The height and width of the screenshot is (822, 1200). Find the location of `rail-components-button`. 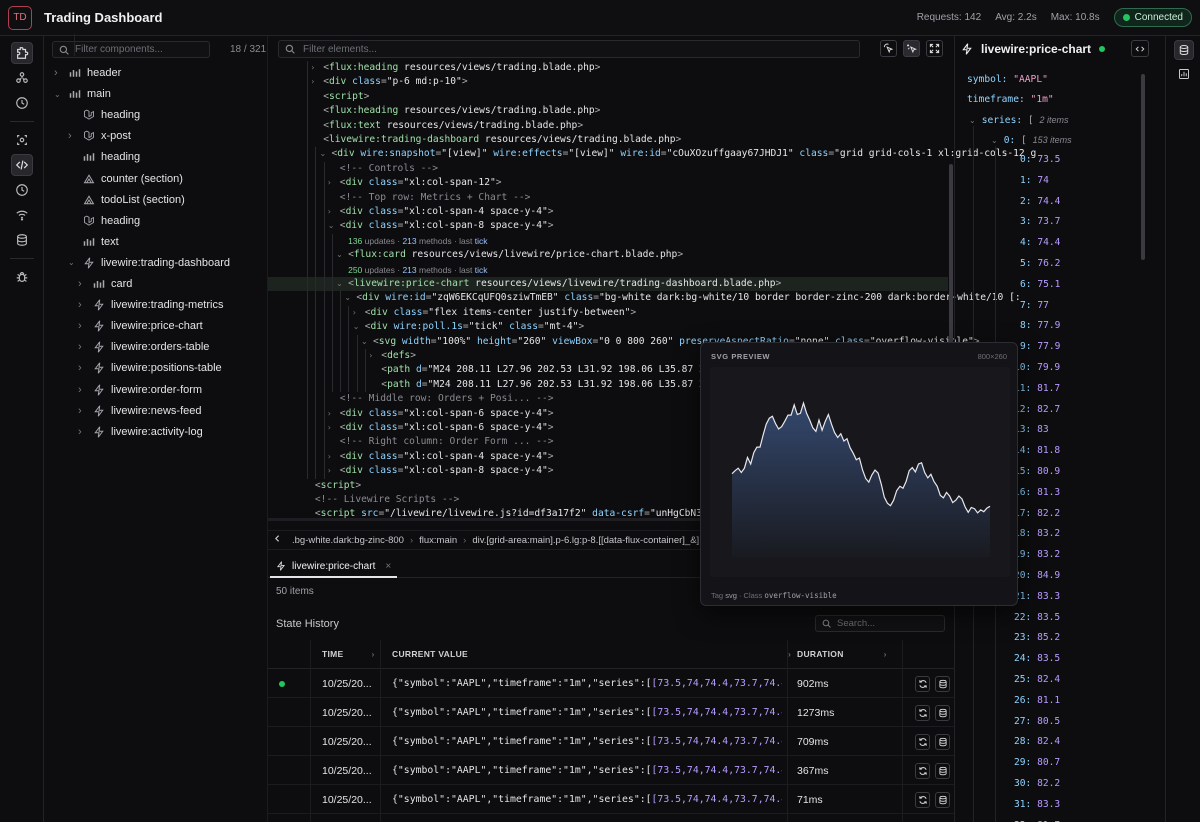

rail-components-button is located at coordinates (21, 53).